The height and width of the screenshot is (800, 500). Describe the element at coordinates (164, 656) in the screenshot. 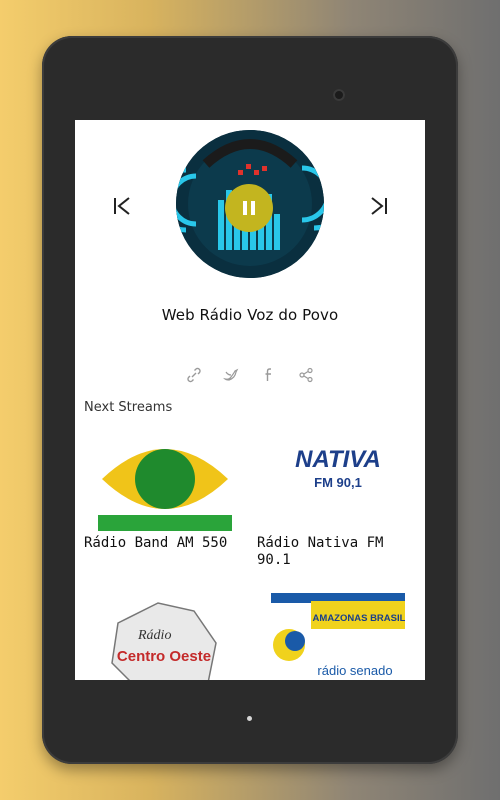

I see `centro-oeste-logo-sub: Centro Oeste` at that location.